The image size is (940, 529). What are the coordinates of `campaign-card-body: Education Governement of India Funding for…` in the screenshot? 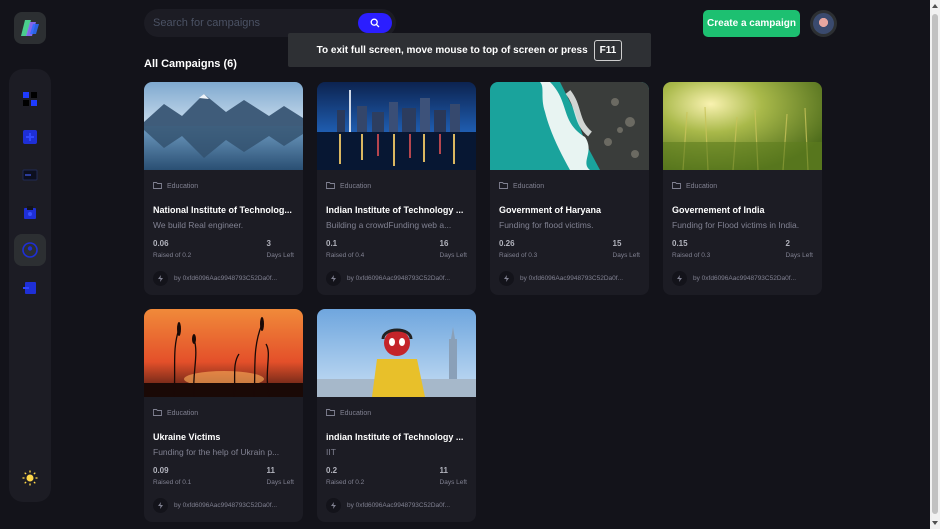 It's located at (742, 233).